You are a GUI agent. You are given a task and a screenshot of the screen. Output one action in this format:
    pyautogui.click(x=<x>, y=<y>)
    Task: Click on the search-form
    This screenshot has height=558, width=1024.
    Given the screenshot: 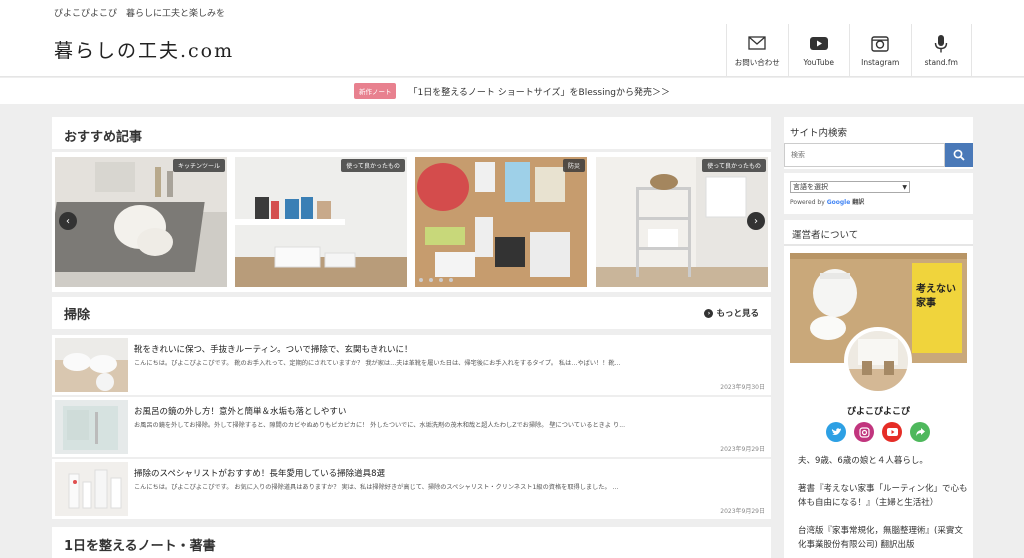 What is the action you would take?
    pyautogui.click(x=878, y=155)
    